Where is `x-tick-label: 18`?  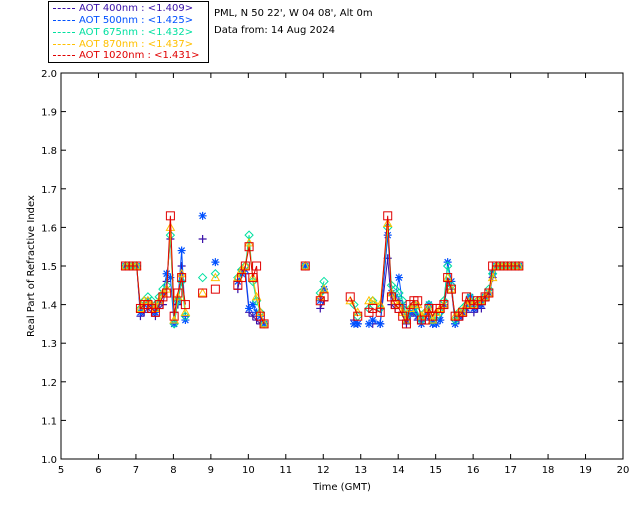
x-tick-label: 18 is located at coordinates (548, 470).